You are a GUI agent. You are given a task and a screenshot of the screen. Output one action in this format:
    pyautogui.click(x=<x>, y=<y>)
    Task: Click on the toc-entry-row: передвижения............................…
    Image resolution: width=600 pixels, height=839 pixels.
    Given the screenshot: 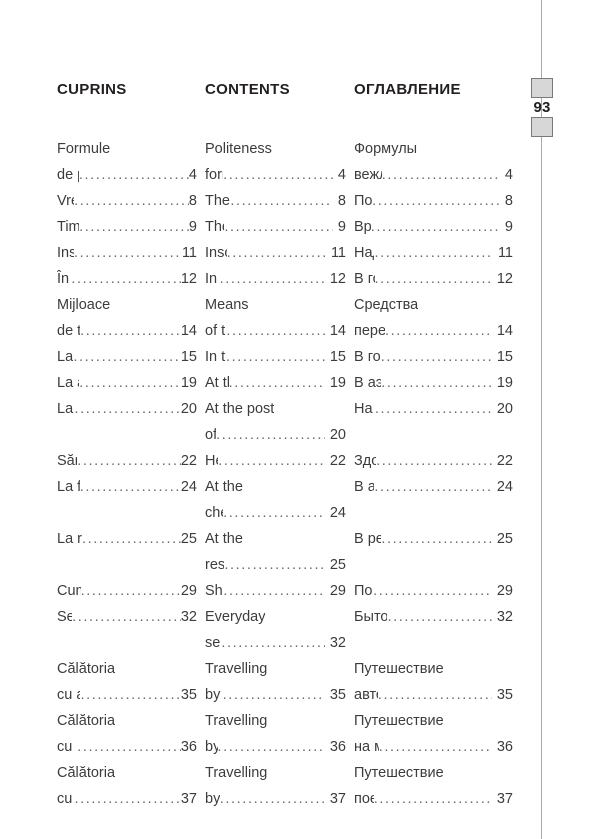 What is the action you would take?
    pyautogui.click(x=433, y=331)
    